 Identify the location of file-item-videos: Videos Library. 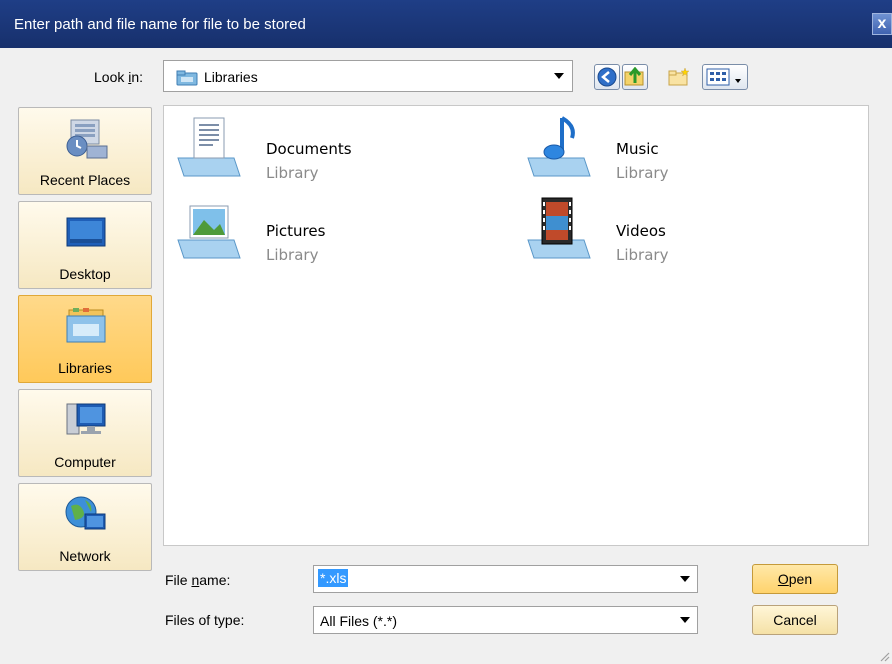
(674, 231).